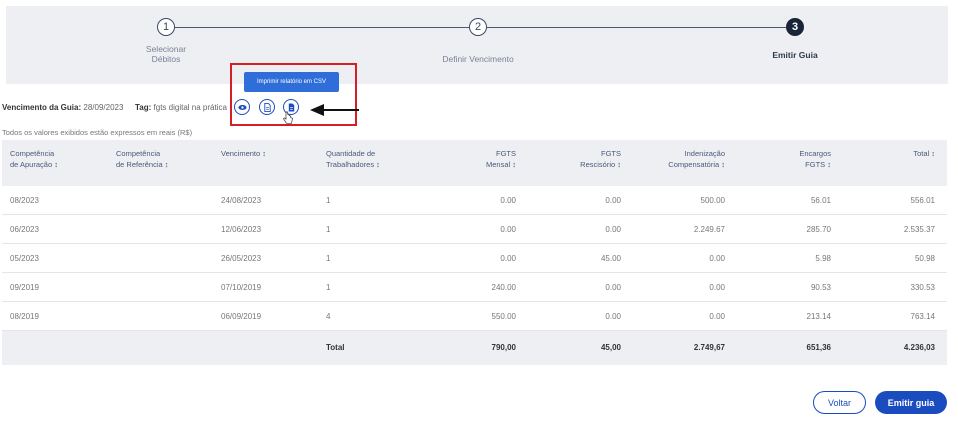 The width and height of the screenshot is (958, 427). Describe the element at coordinates (922, 200) in the screenshot. I see `cell-total: 556.01` at that location.